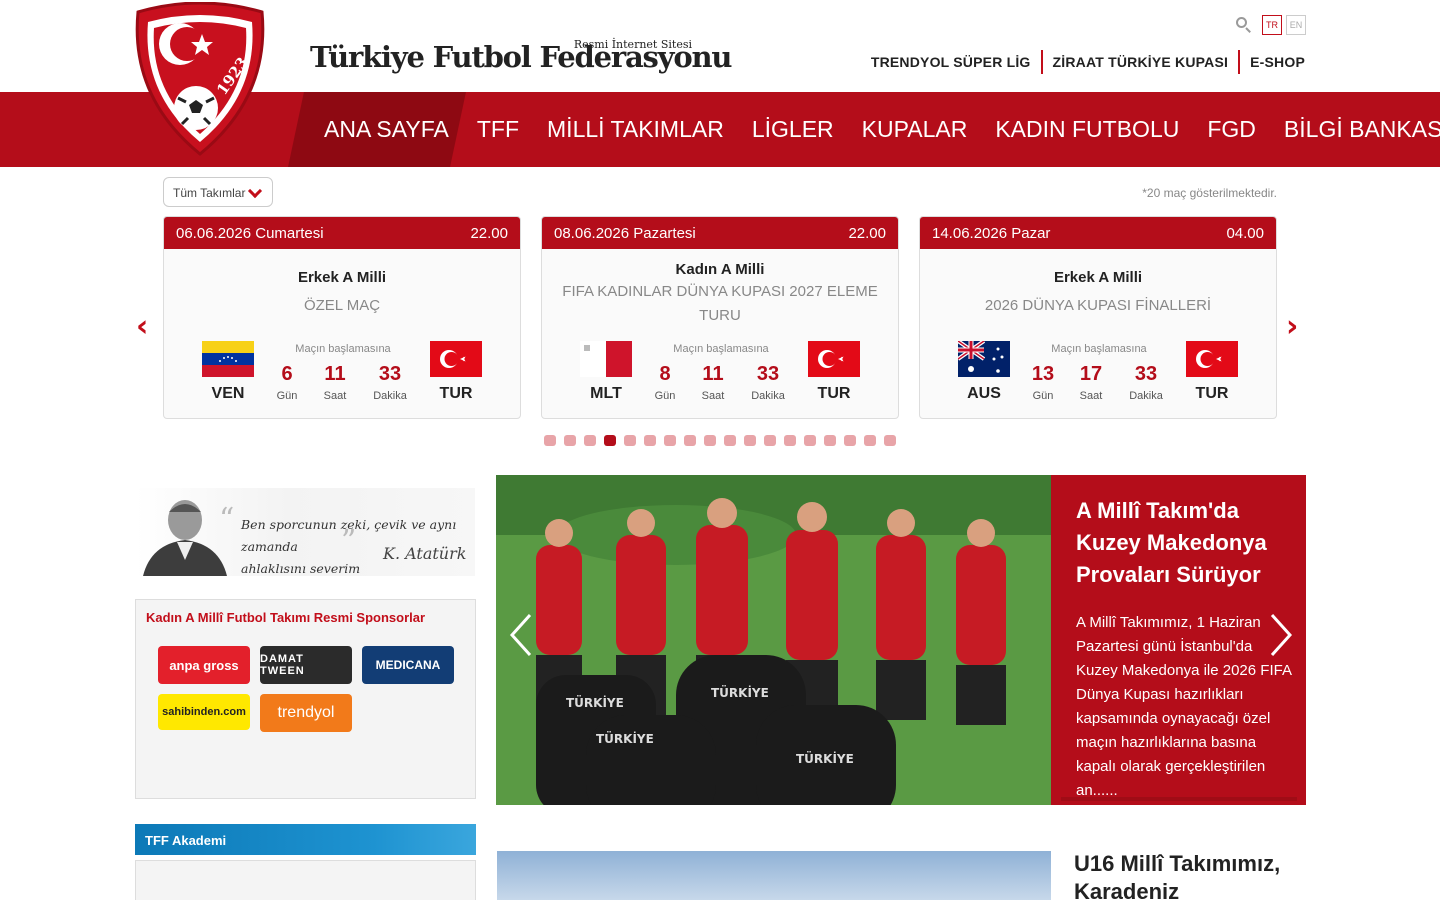 The width and height of the screenshot is (1440, 900). I want to click on nav-bilgi-bankasi: BİLGİ BANKASI, so click(1362, 129).